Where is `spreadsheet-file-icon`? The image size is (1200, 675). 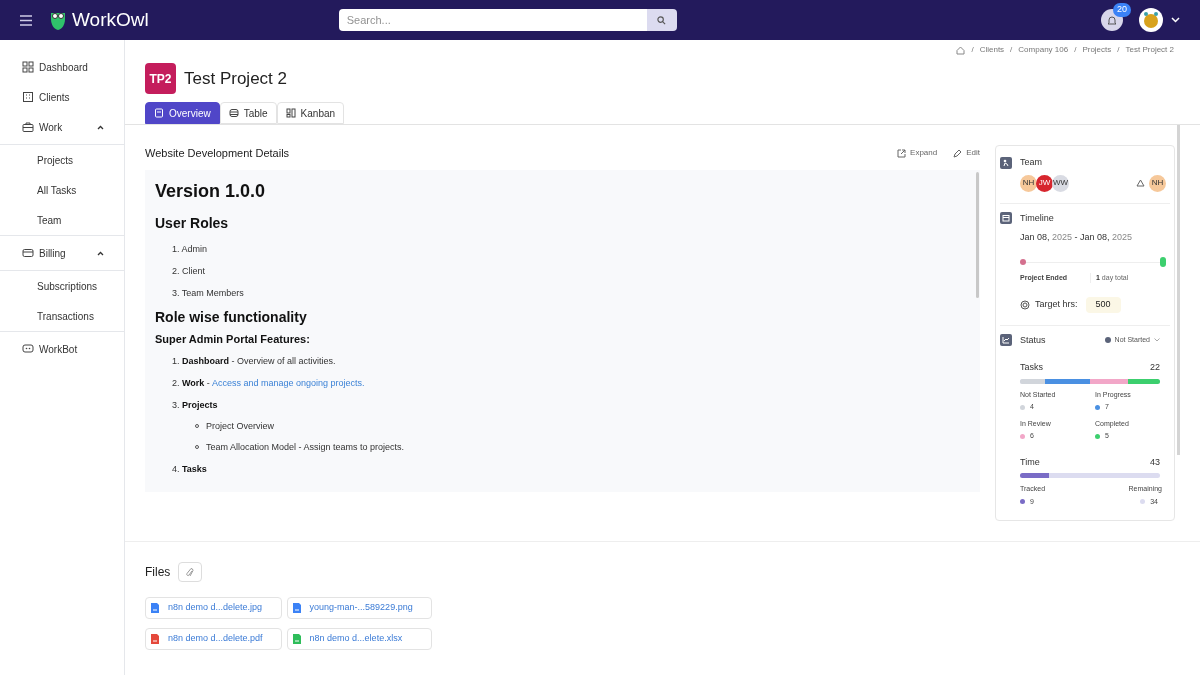
spreadsheet-file-icon is located at coordinates (296, 639).